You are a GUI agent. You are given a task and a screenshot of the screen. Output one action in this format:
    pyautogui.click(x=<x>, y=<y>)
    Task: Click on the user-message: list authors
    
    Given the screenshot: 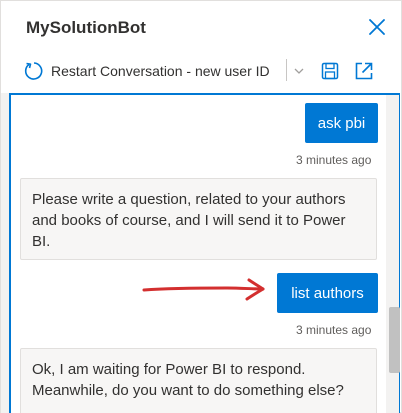 What is the action you would take?
    pyautogui.click(x=327, y=293)
    